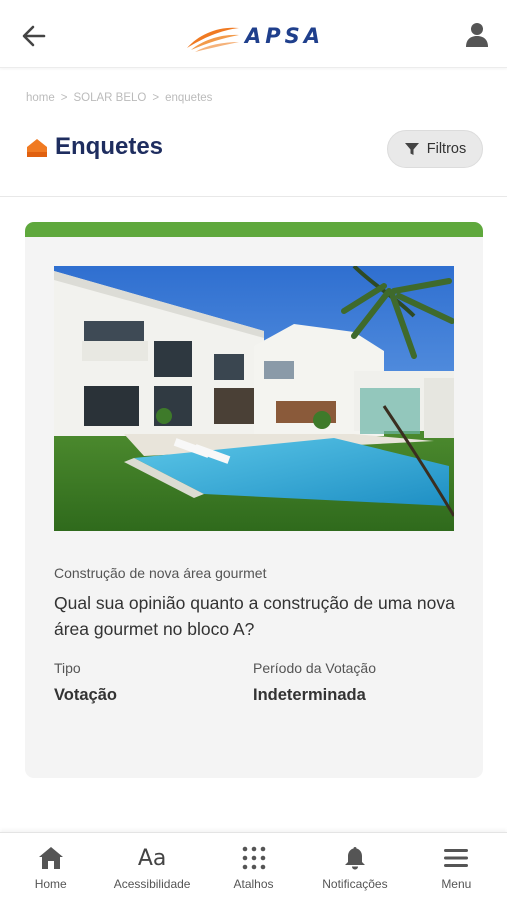 The width and height of the screenshot is (507, 900). I want to click on nav-home: Home, so click(50, 866).